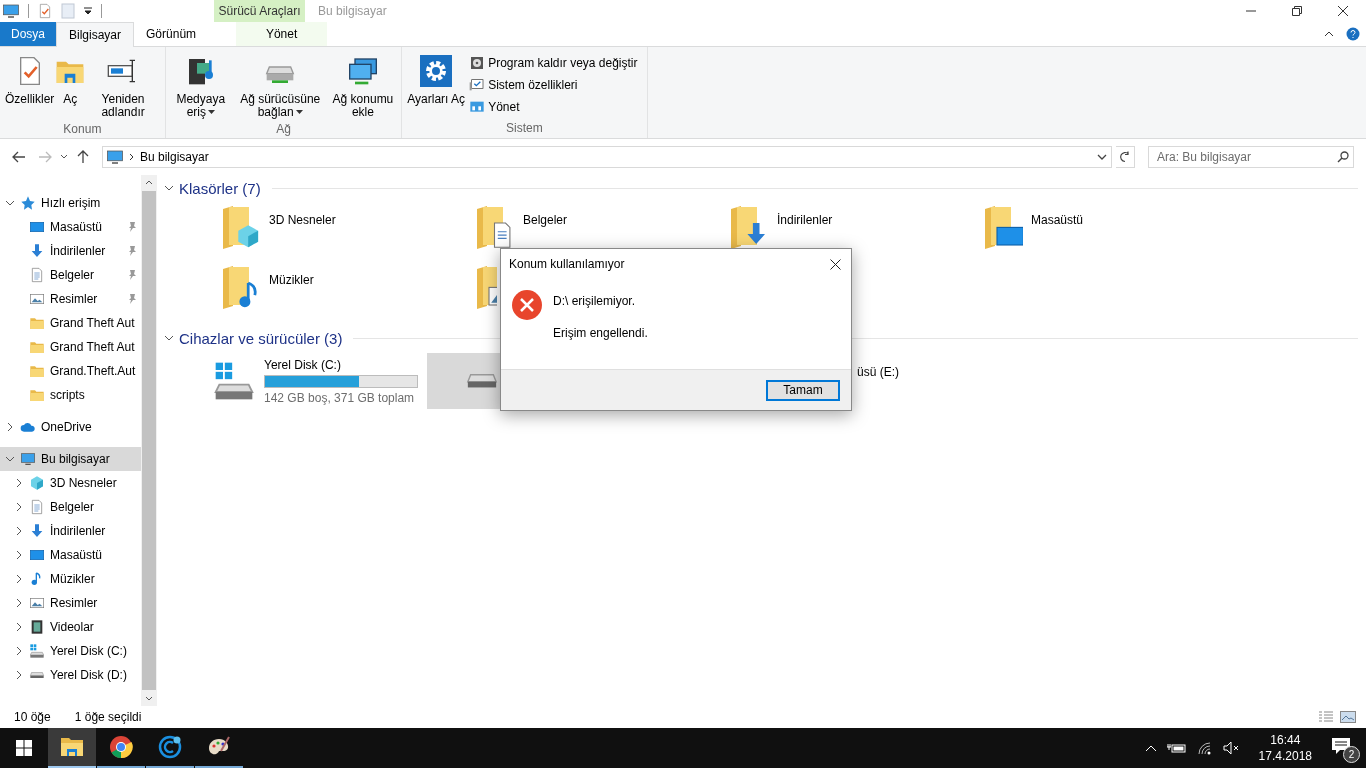 This screenshot has height=768, width=1366. What do you see at coordinates (32, 717) in the screenshot?
I see `item-count: 10 öğe` at bounding box center [32, 717].